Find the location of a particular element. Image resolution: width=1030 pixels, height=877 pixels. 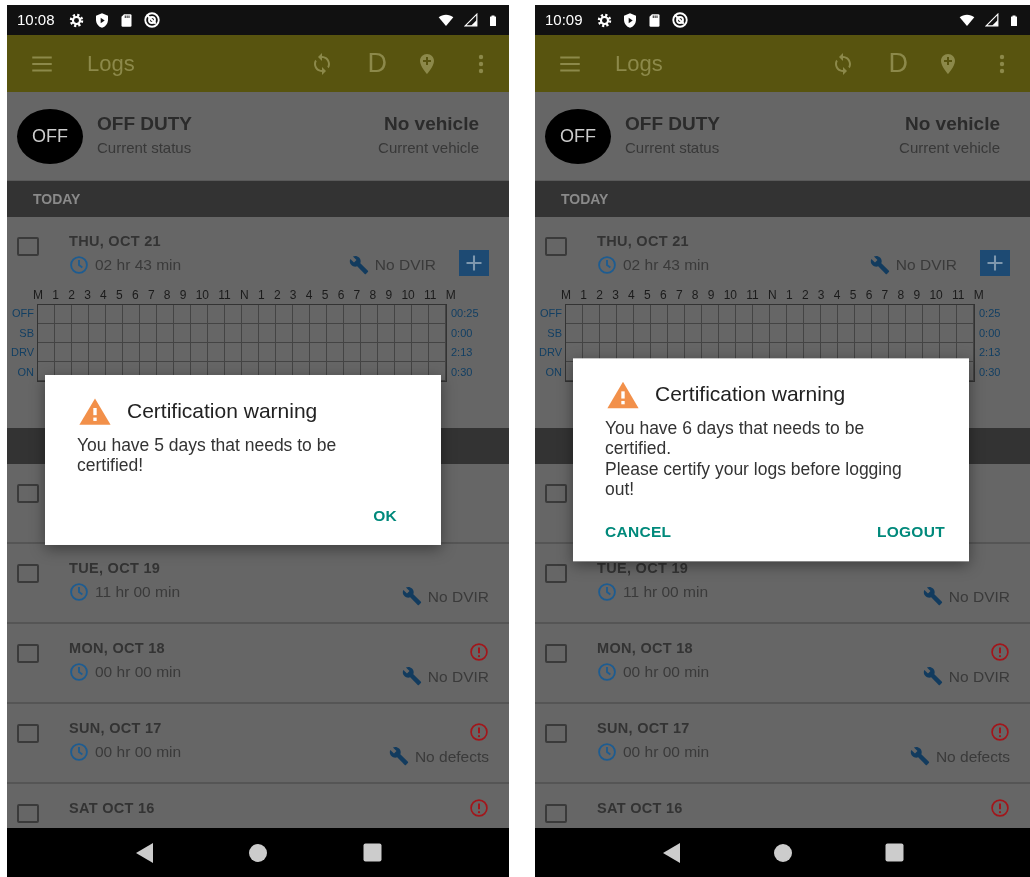

duty-label: DRV is located at coordinates (550, 353).